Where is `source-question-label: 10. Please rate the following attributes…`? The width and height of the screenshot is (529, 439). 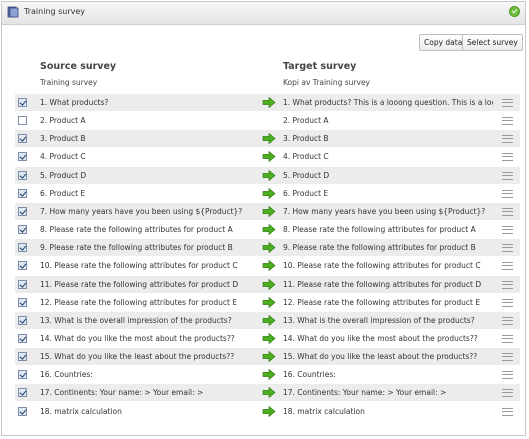 source-question-label: 10. Please rate the following attributes… is located at coordinates (139, 266).